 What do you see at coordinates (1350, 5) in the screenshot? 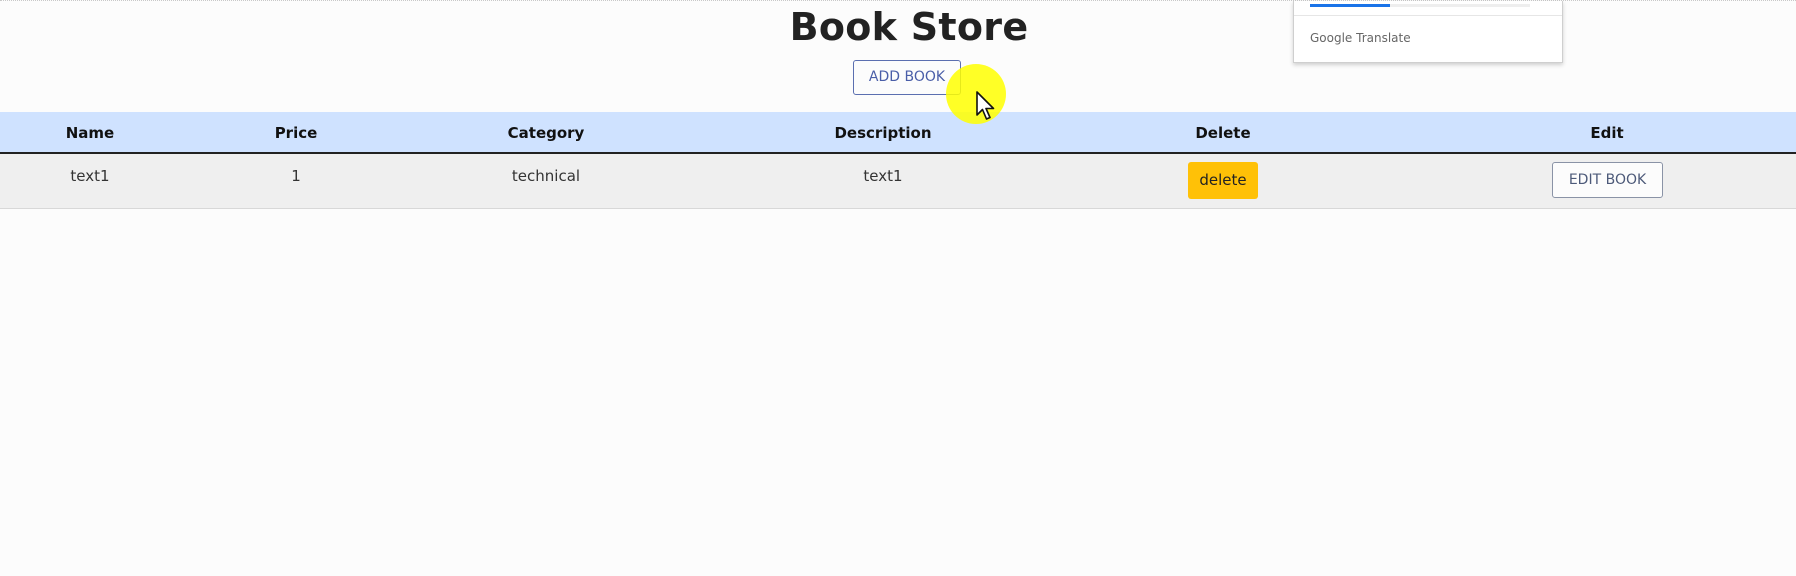
I see `translate-active-tab-indicator` at bounding box center [1350, 5].